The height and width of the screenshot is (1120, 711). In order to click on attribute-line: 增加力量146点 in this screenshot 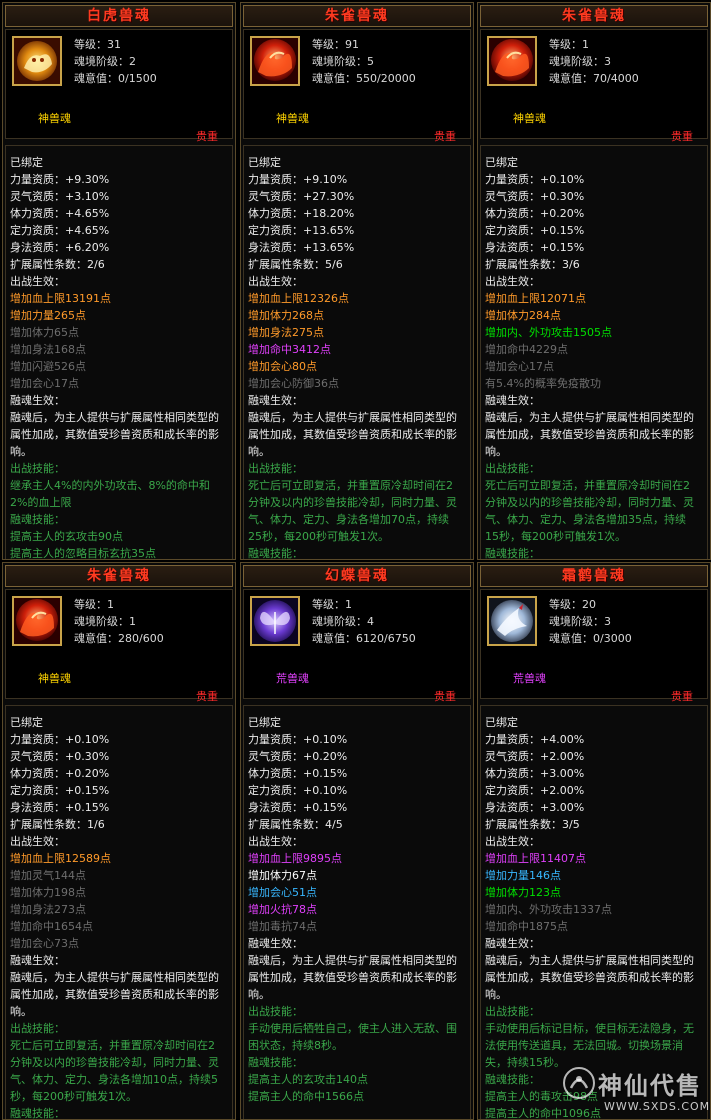, I will do `click(523, 875)`.